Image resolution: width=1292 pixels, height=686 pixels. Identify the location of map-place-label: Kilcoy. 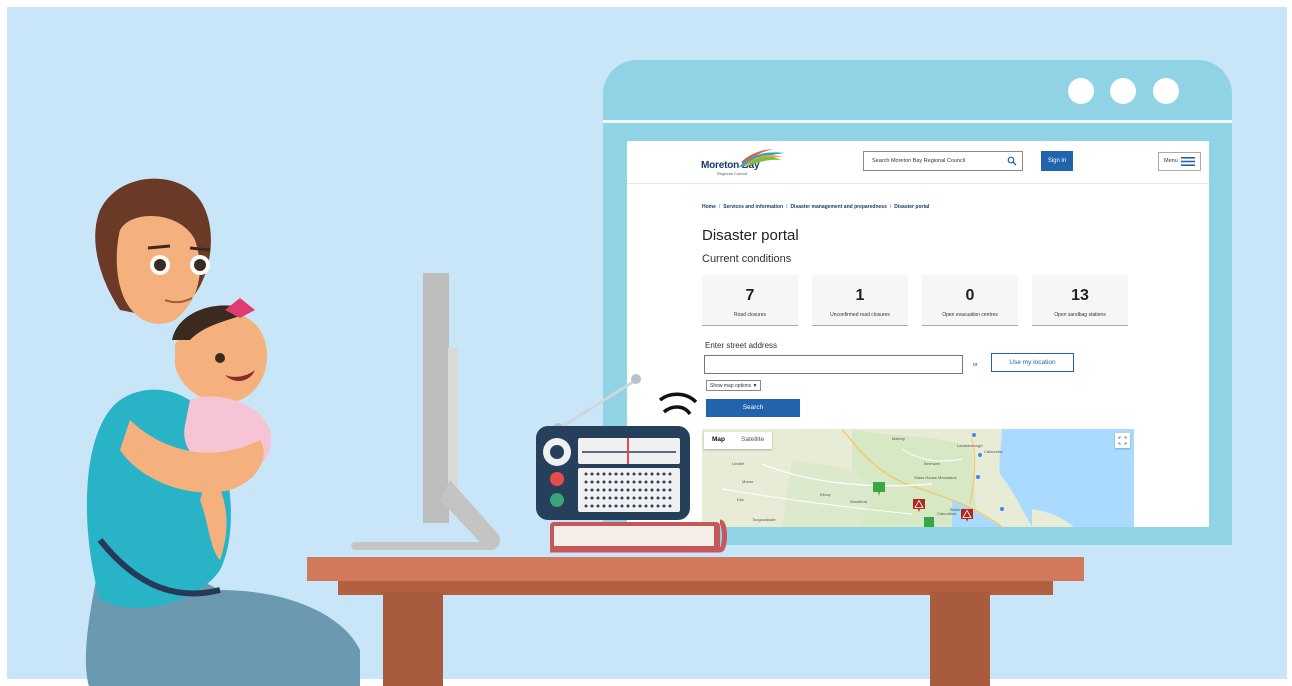
(825, 494).